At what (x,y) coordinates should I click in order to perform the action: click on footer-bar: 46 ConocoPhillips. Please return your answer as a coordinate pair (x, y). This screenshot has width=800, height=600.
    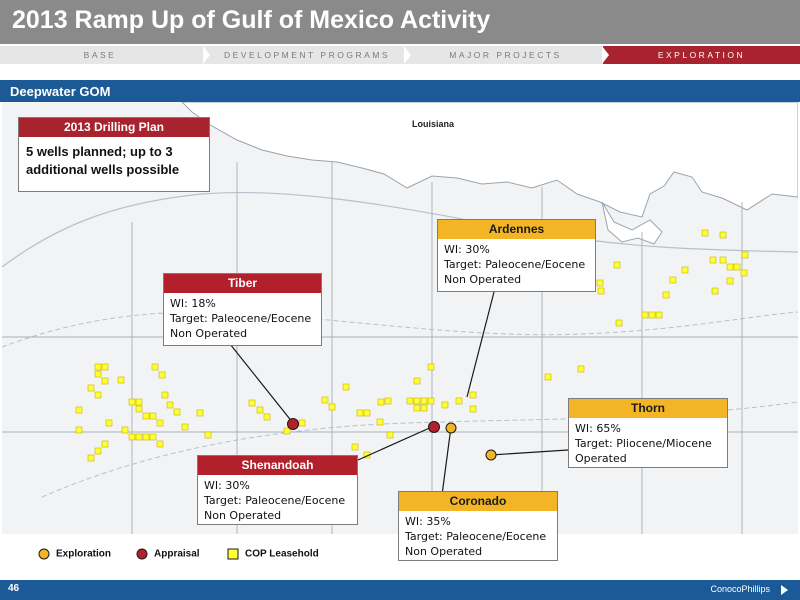
    Looking at the image, I should click on (400, 590).